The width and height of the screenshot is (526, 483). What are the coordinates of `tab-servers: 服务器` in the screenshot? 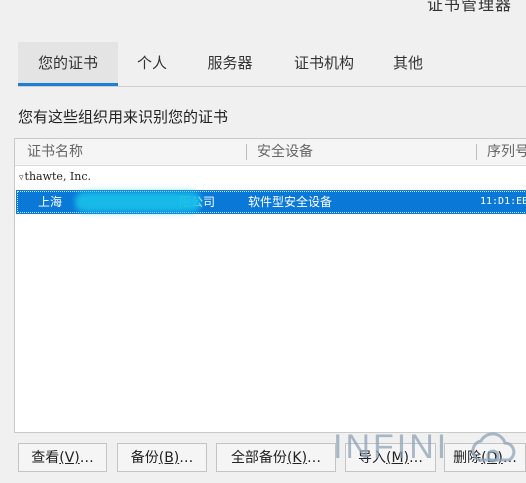 It's located at (230, 63).